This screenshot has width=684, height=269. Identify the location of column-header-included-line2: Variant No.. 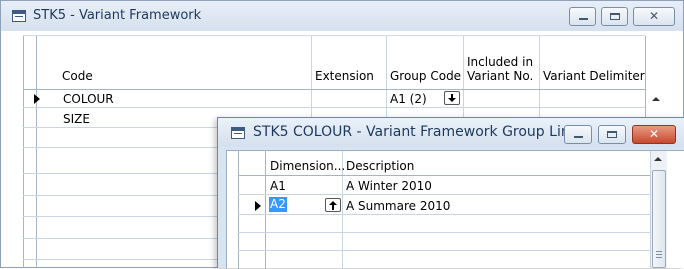
(500, 76).